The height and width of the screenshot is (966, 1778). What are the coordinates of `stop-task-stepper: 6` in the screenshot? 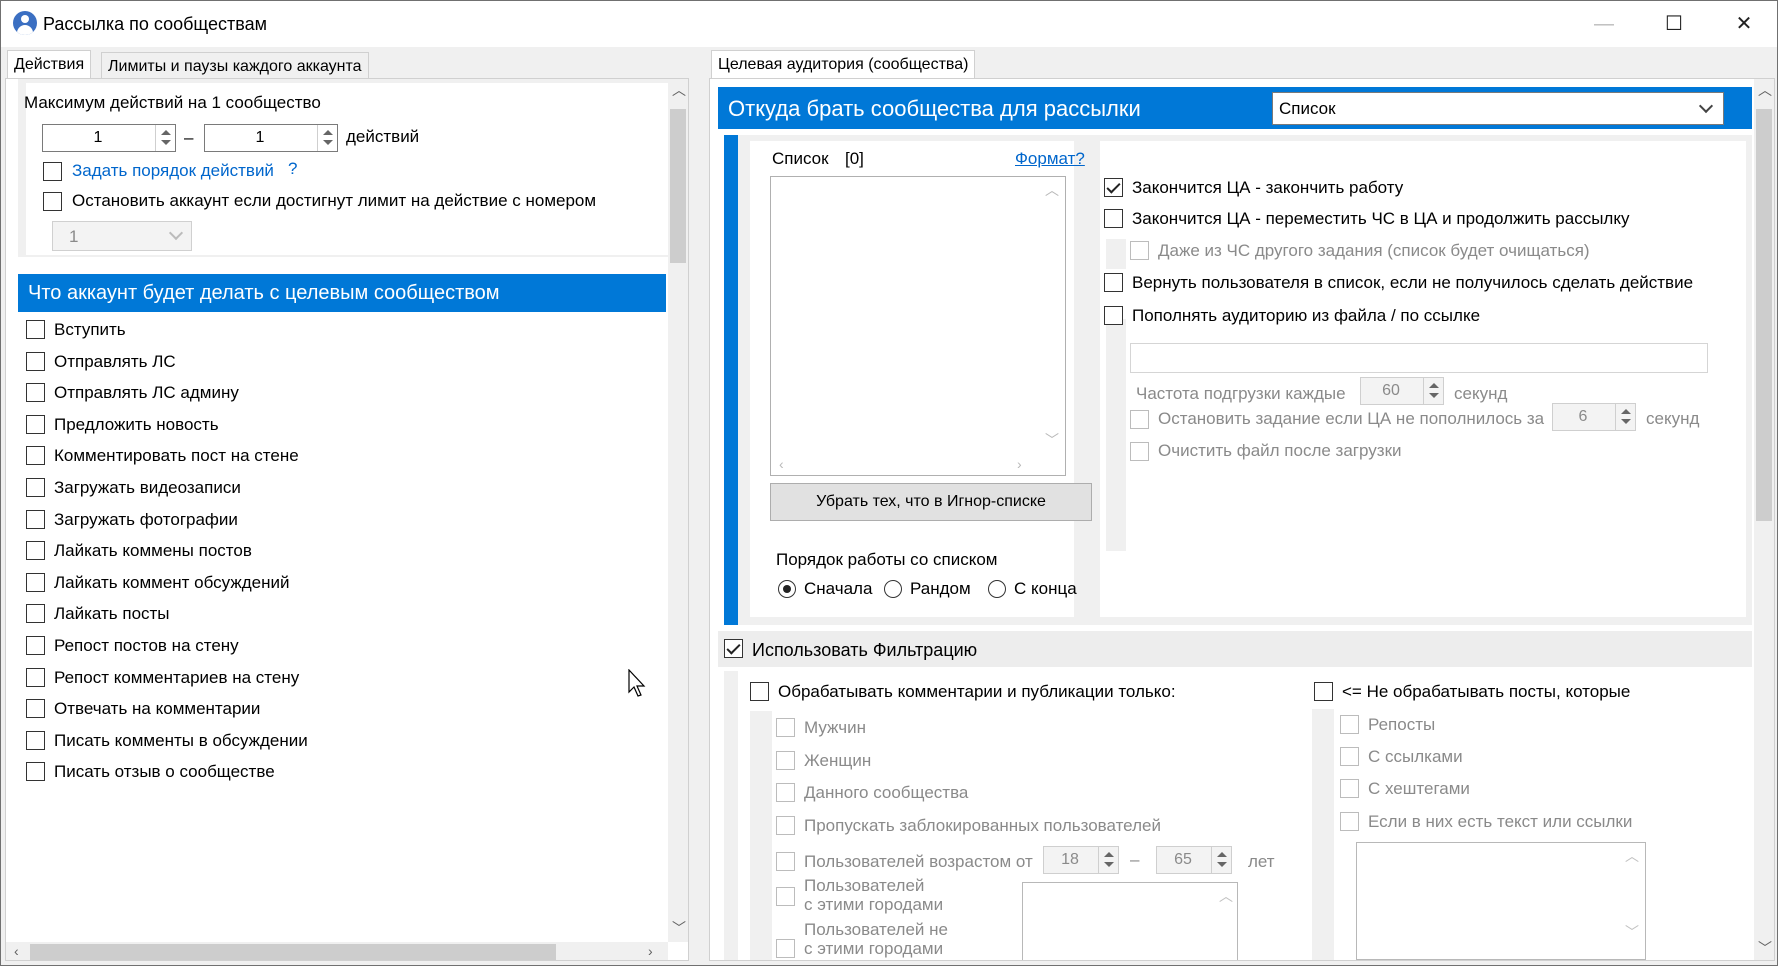 It's located at (1594, 417).